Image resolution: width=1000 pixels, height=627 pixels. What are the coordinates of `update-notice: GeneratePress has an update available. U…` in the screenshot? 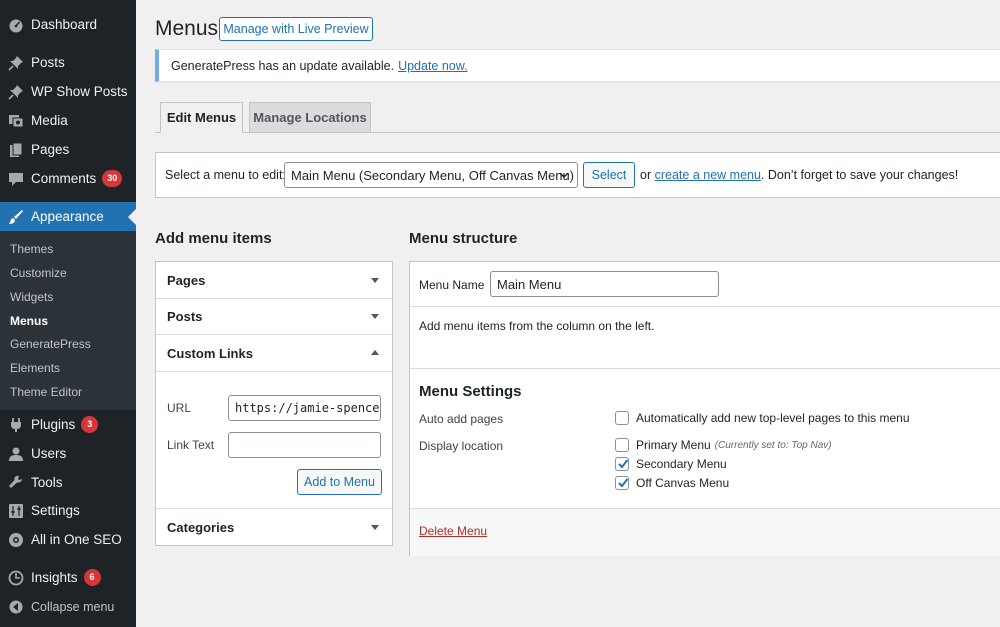 It's located at (577, 65).